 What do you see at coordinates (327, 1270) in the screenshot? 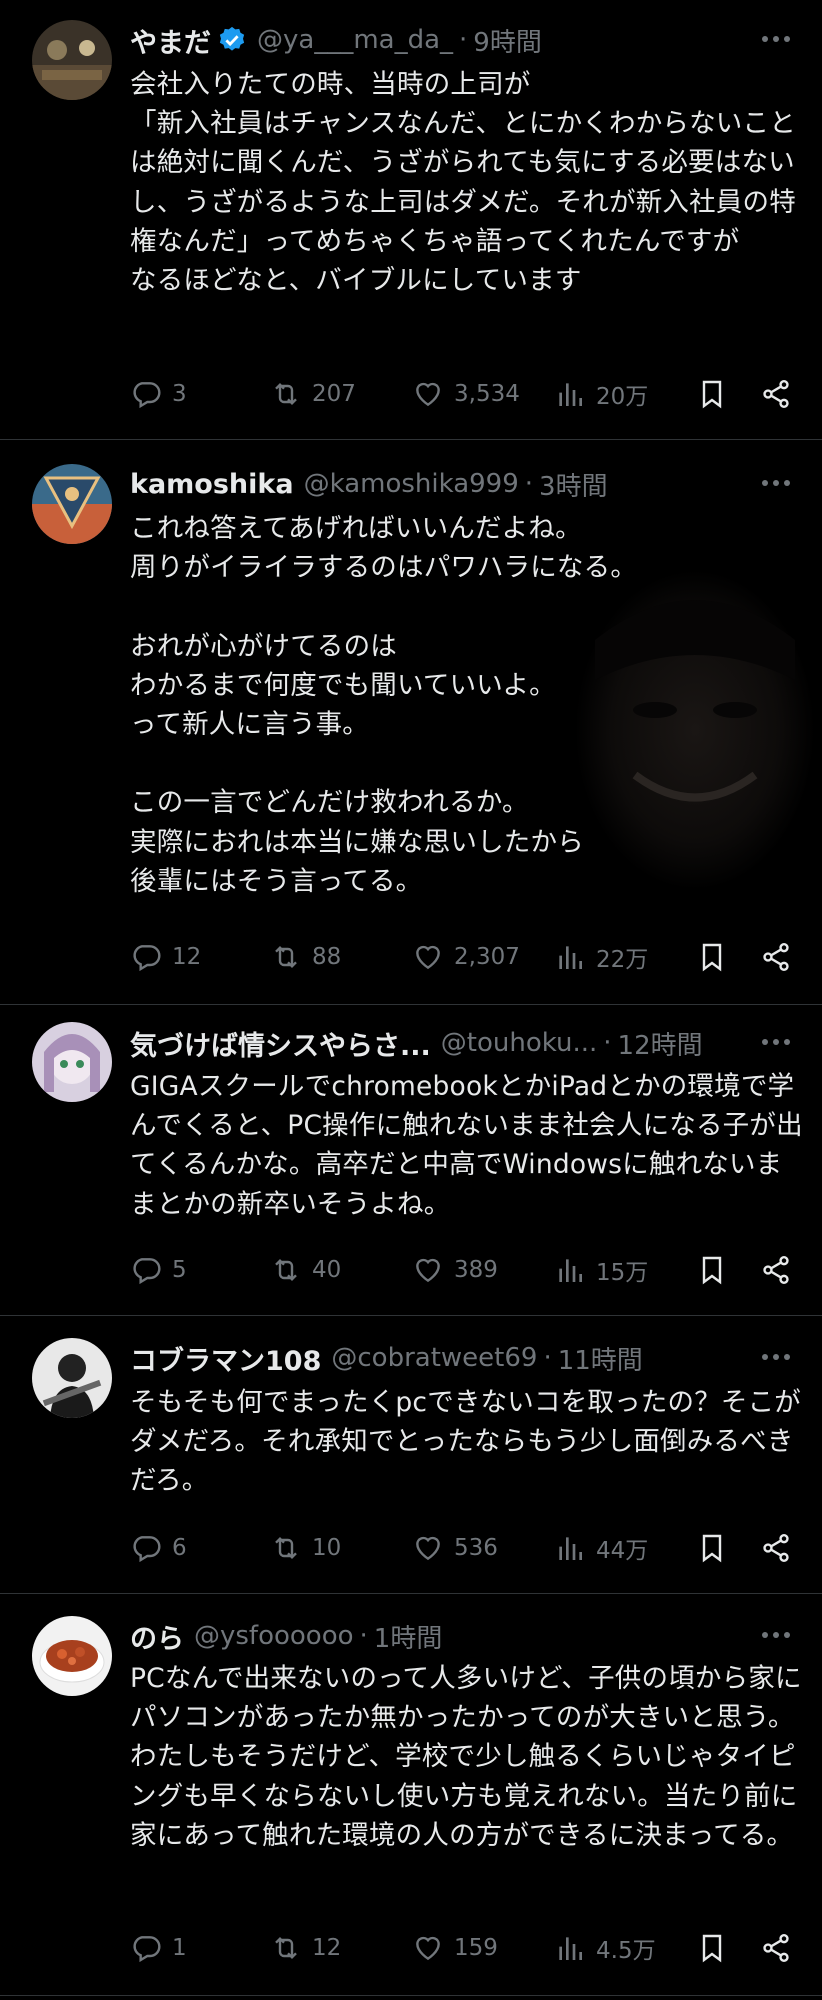
I see `retweet-count: 40` at bounding box center [327, 1270].